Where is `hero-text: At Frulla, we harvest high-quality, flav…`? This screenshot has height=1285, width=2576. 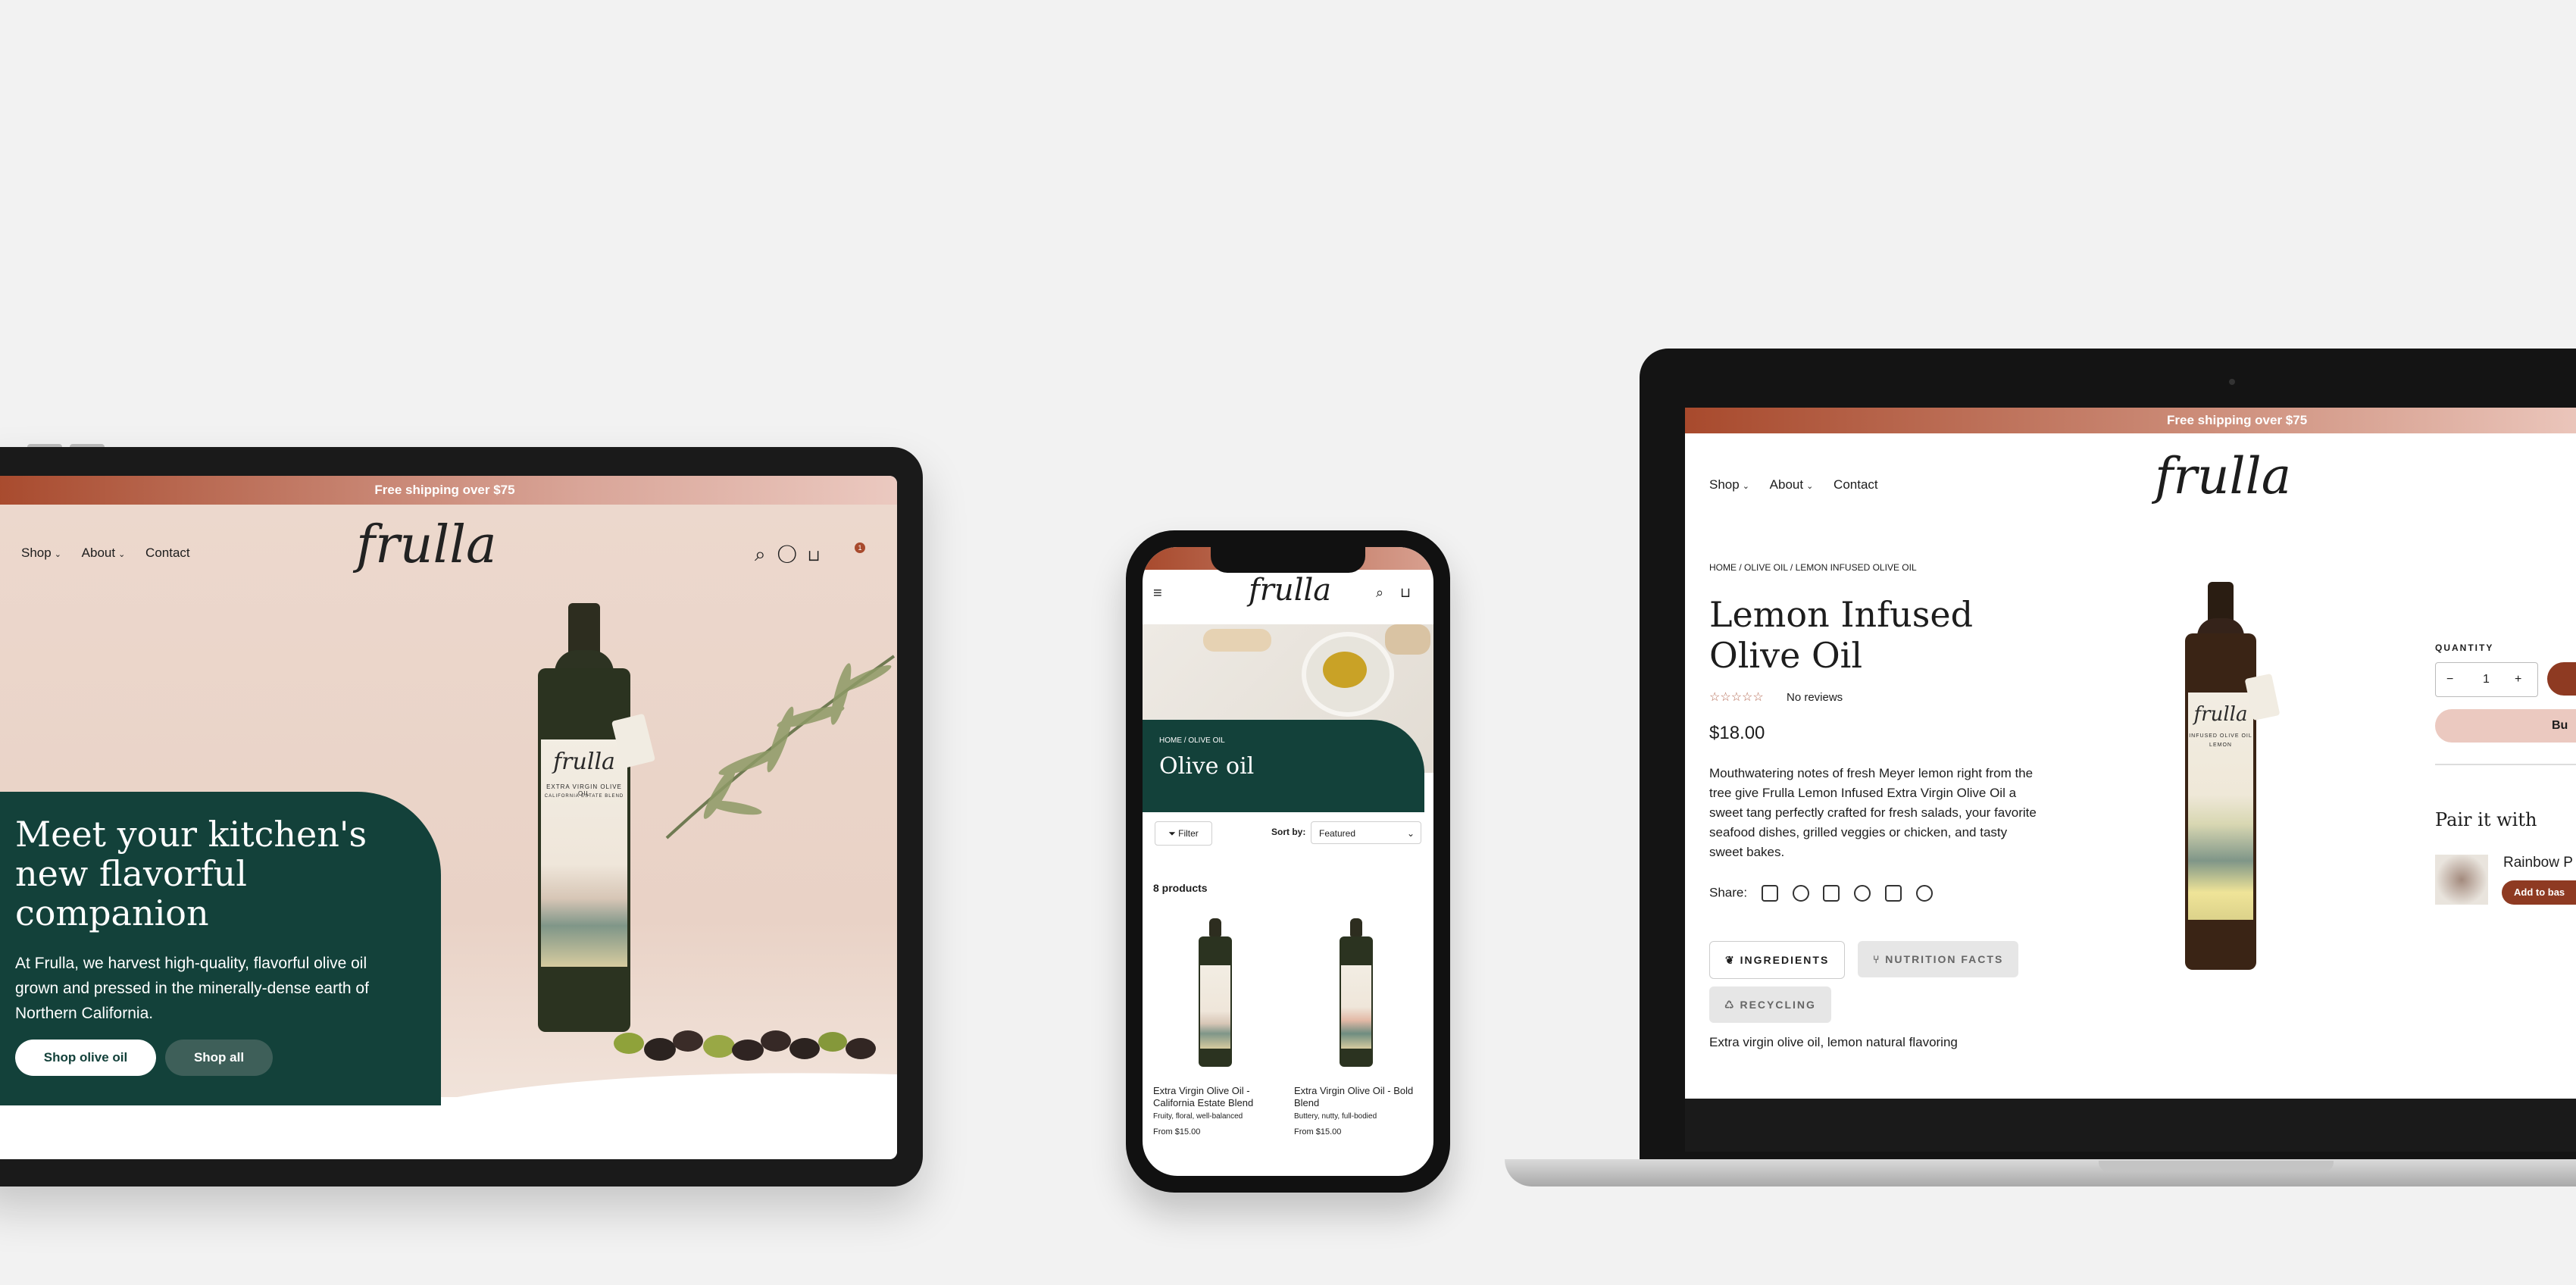 hero-text: At Frulla, we harvest high-quality, flav… is located at coordinates (192, 988).